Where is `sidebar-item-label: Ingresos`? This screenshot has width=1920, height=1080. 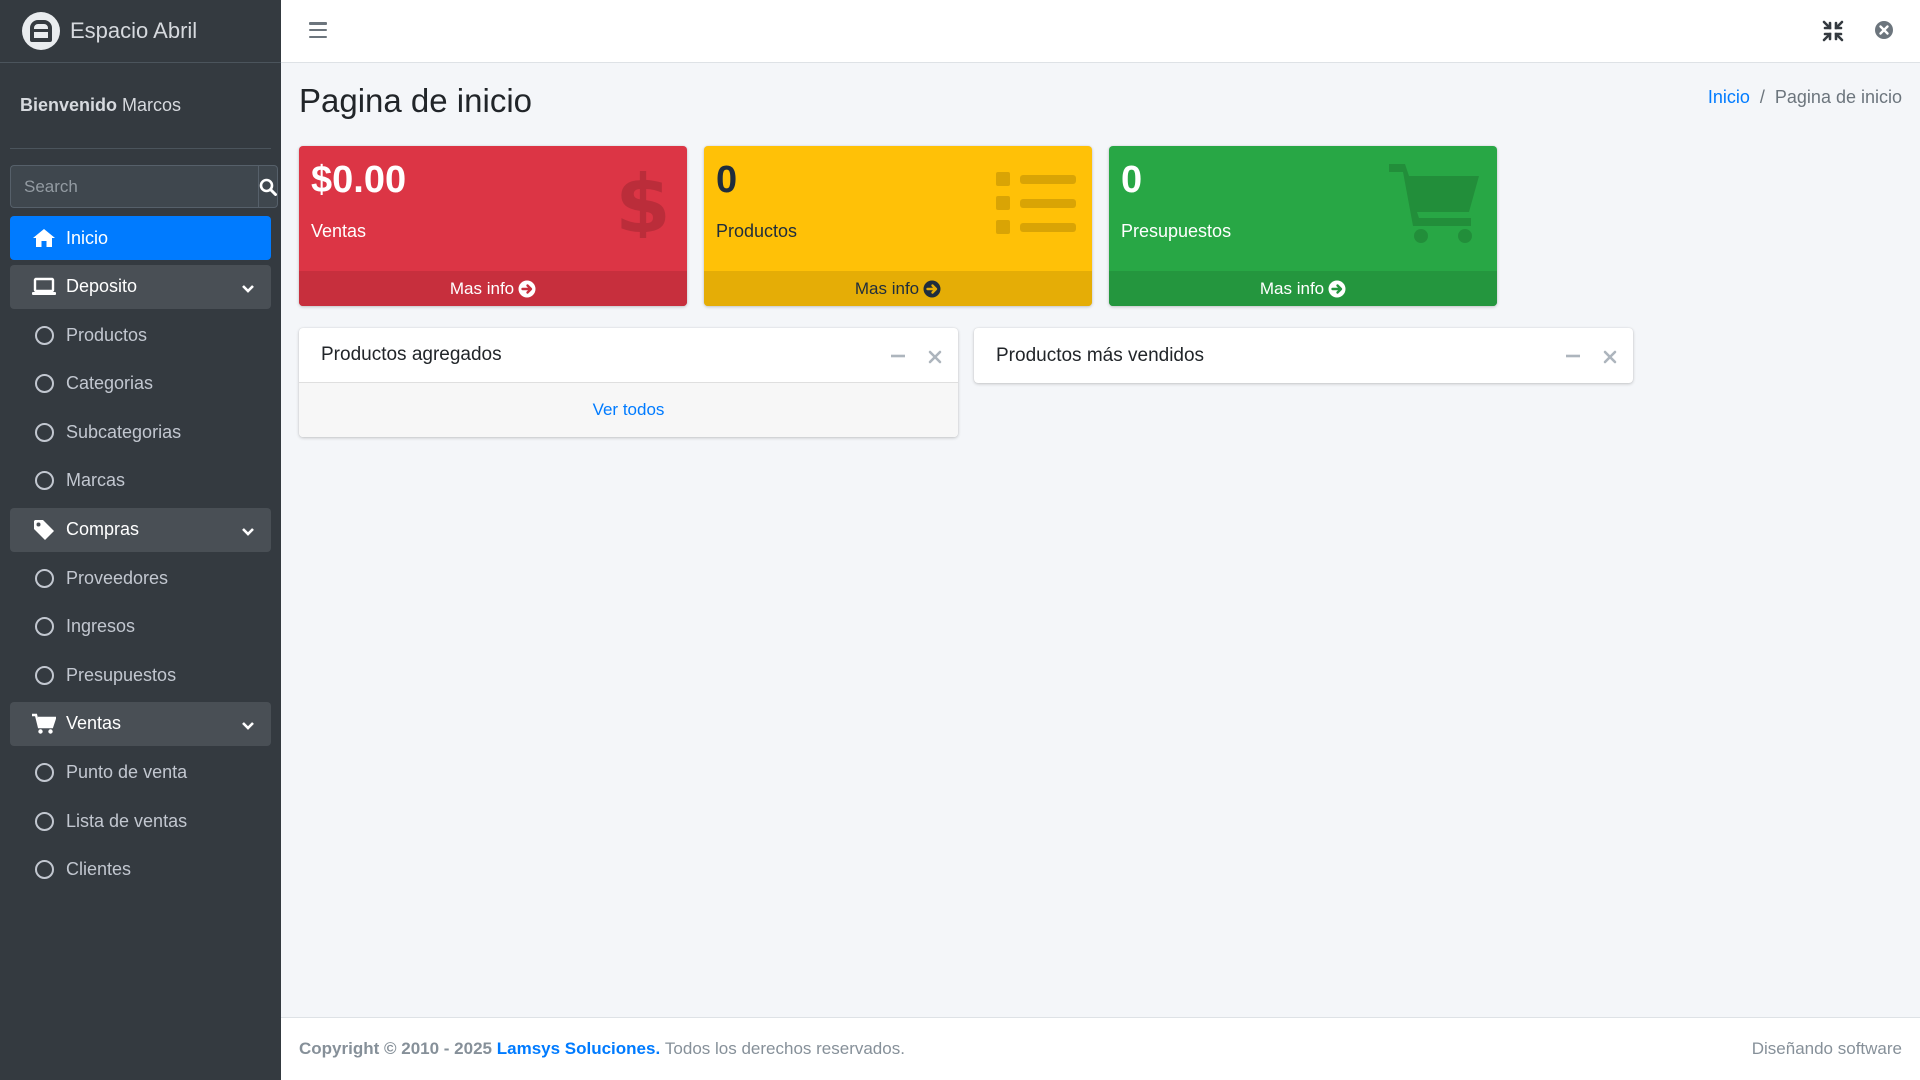
sidebar-item-label: Ingresos is located at coordinates (101, 626).